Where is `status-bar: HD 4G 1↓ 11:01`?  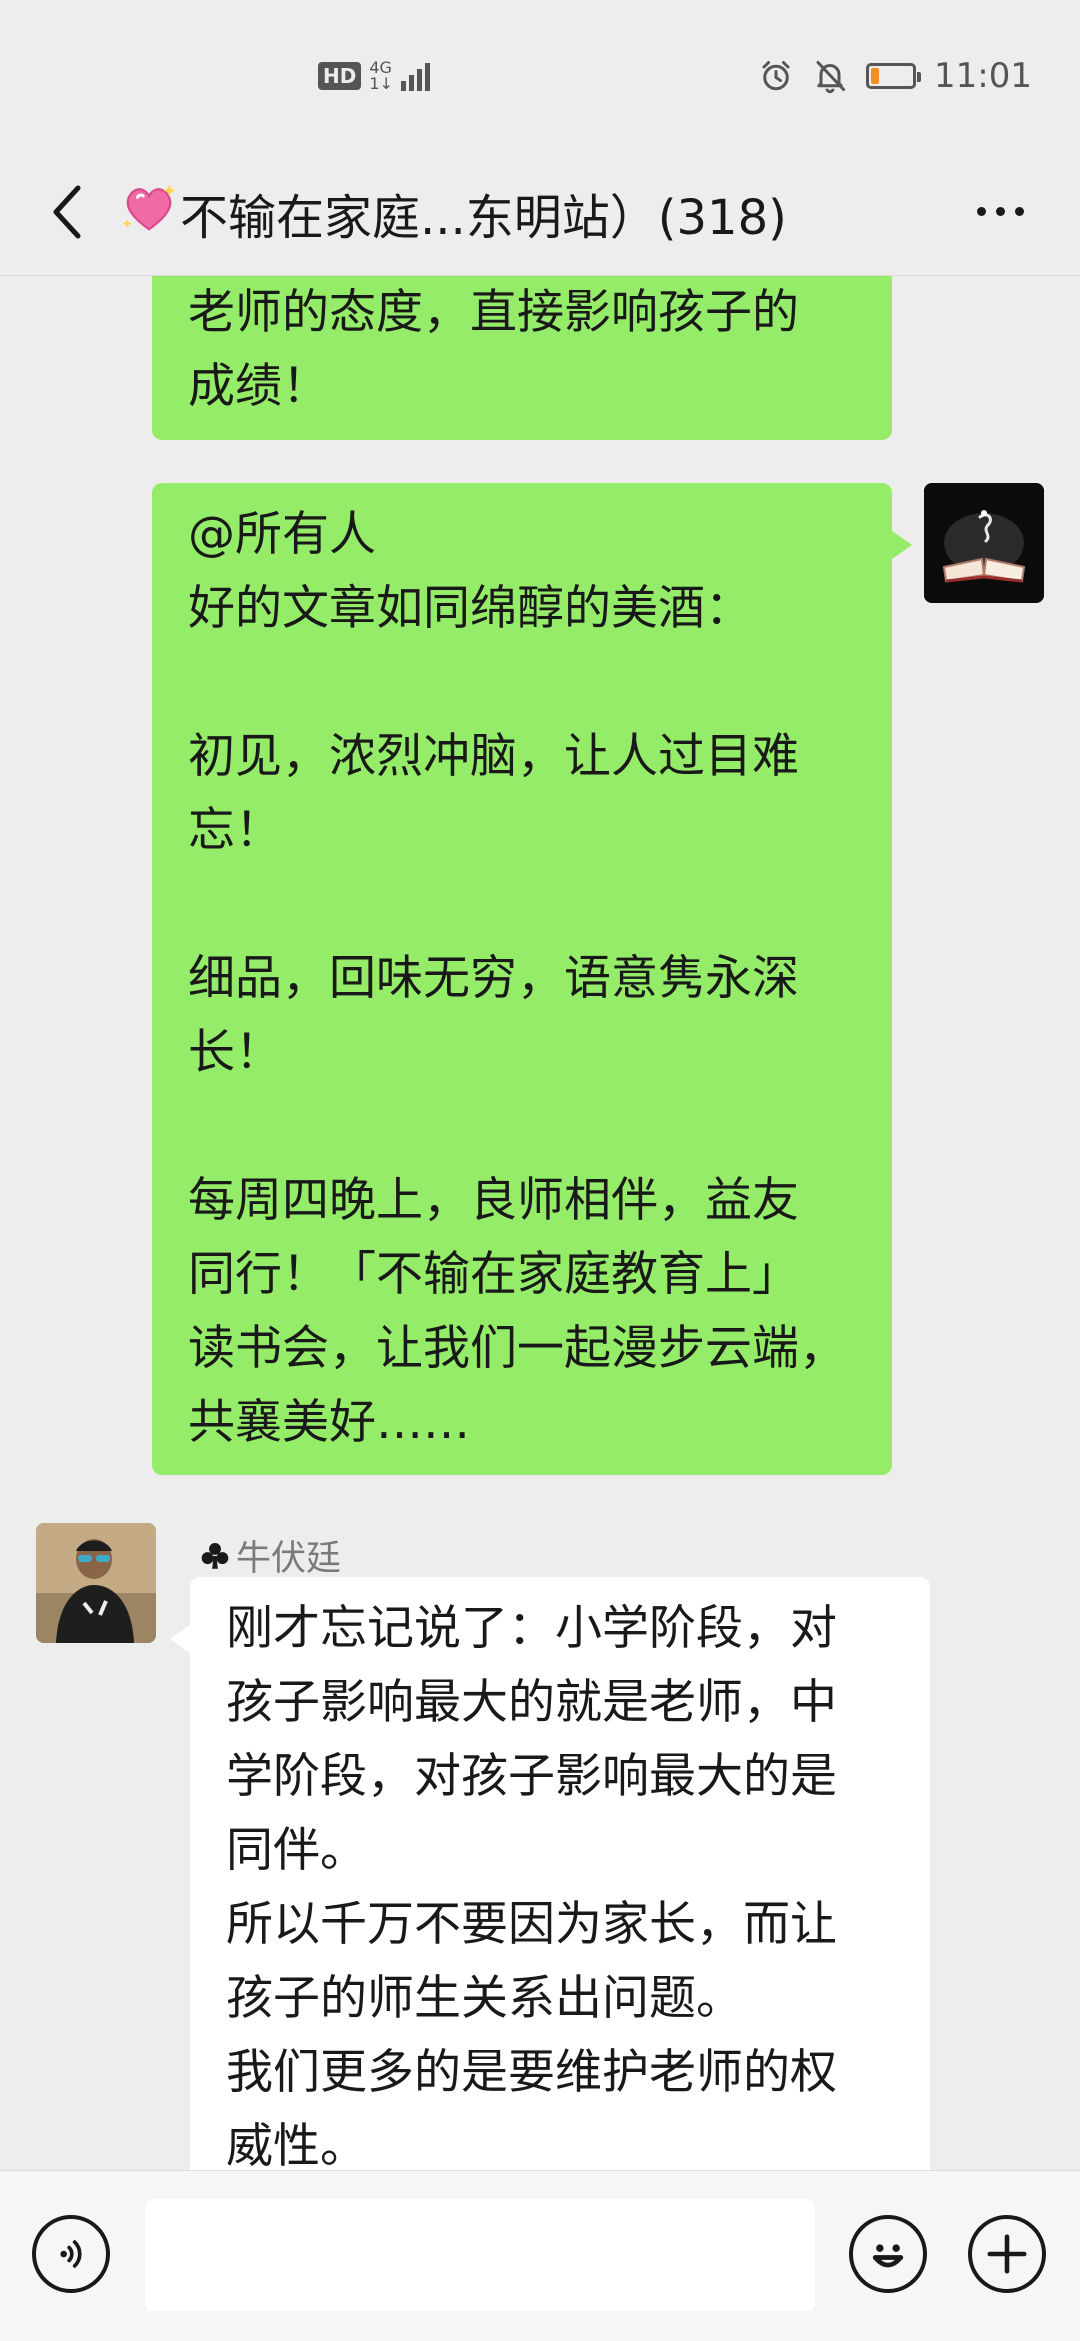
status-bar: HD 4G 1↓ 11:01 is located at coordinates (540, 75).